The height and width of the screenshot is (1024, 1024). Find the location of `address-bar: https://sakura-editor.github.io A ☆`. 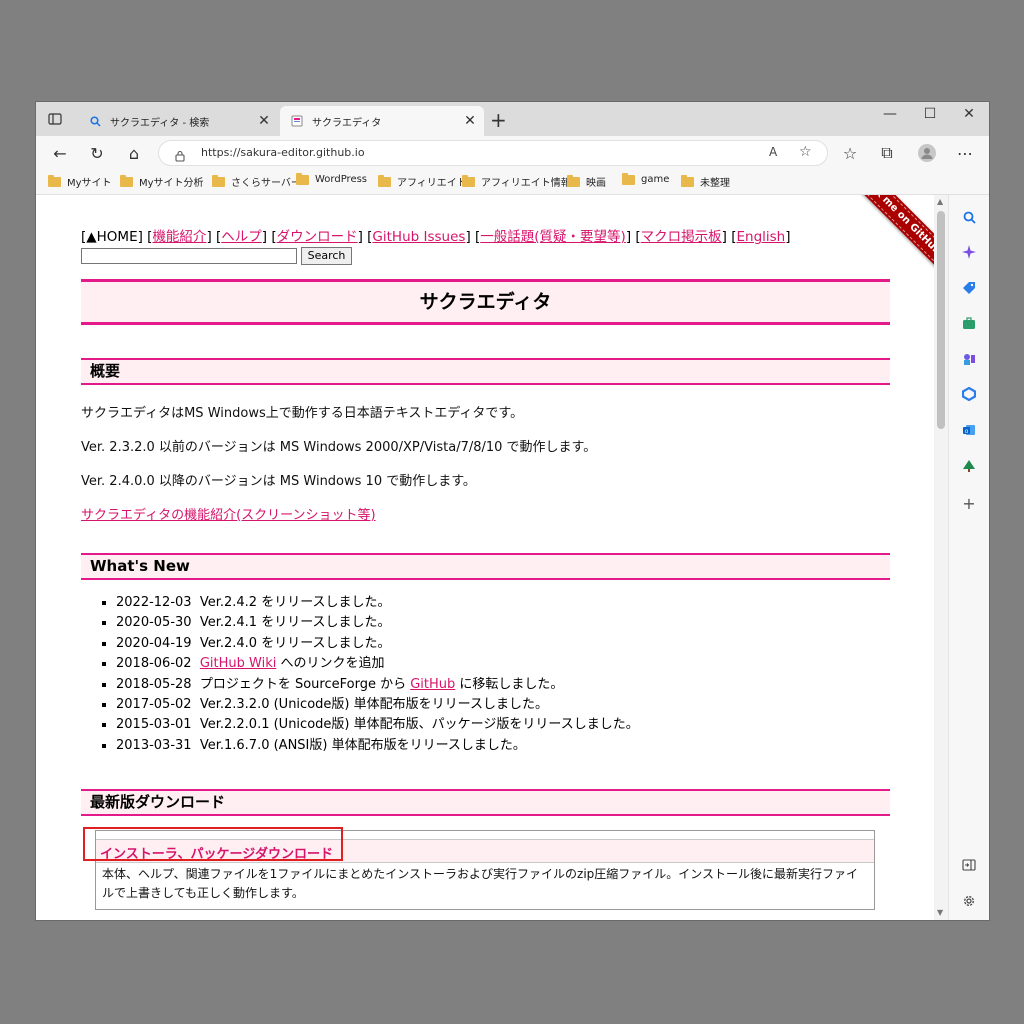

address-bar: https://sakura-editor.github.io A ☆ is located at coordinates (493, 153).